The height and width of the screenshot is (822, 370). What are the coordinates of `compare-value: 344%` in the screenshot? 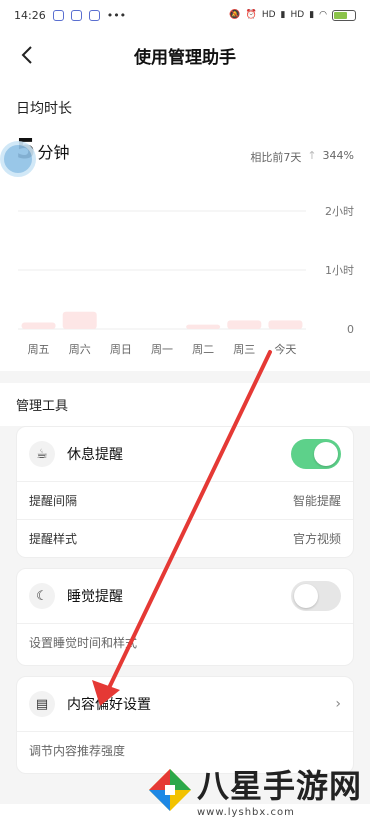 It's located at (338, 155).